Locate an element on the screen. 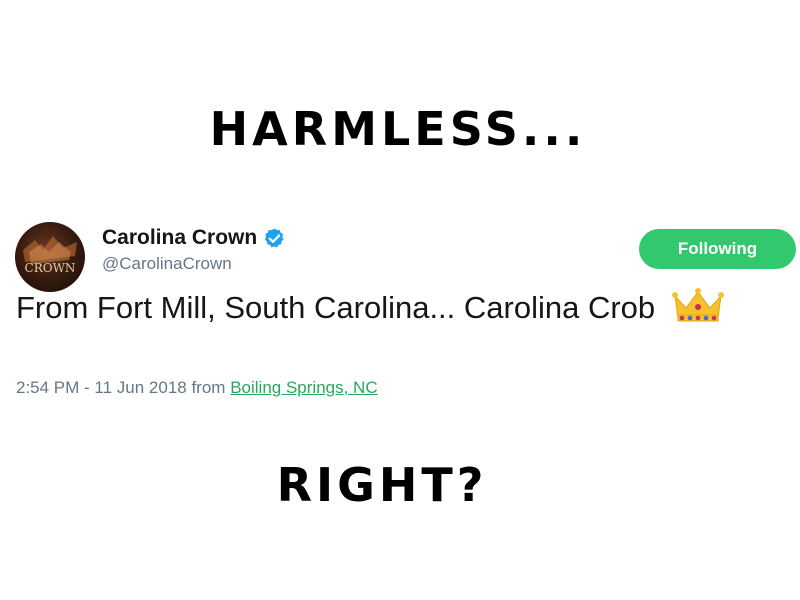  avatar: CROWN is located at coordinates (50, 257).